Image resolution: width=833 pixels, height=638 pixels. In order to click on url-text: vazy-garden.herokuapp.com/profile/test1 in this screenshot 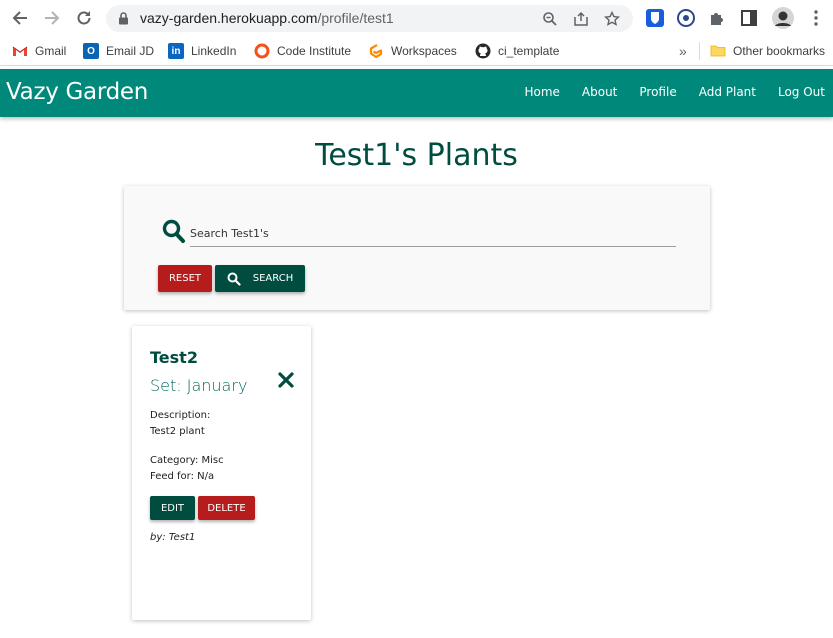, I will do `click(267, 18)`.